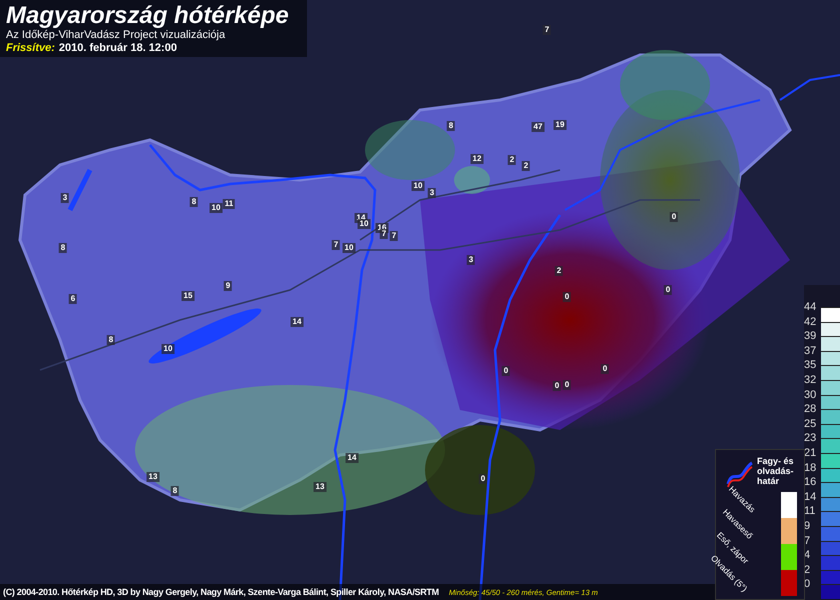 The width and height of the screenshot is (840, 600). I want to click on scale-label: 42, so click(811, 322).